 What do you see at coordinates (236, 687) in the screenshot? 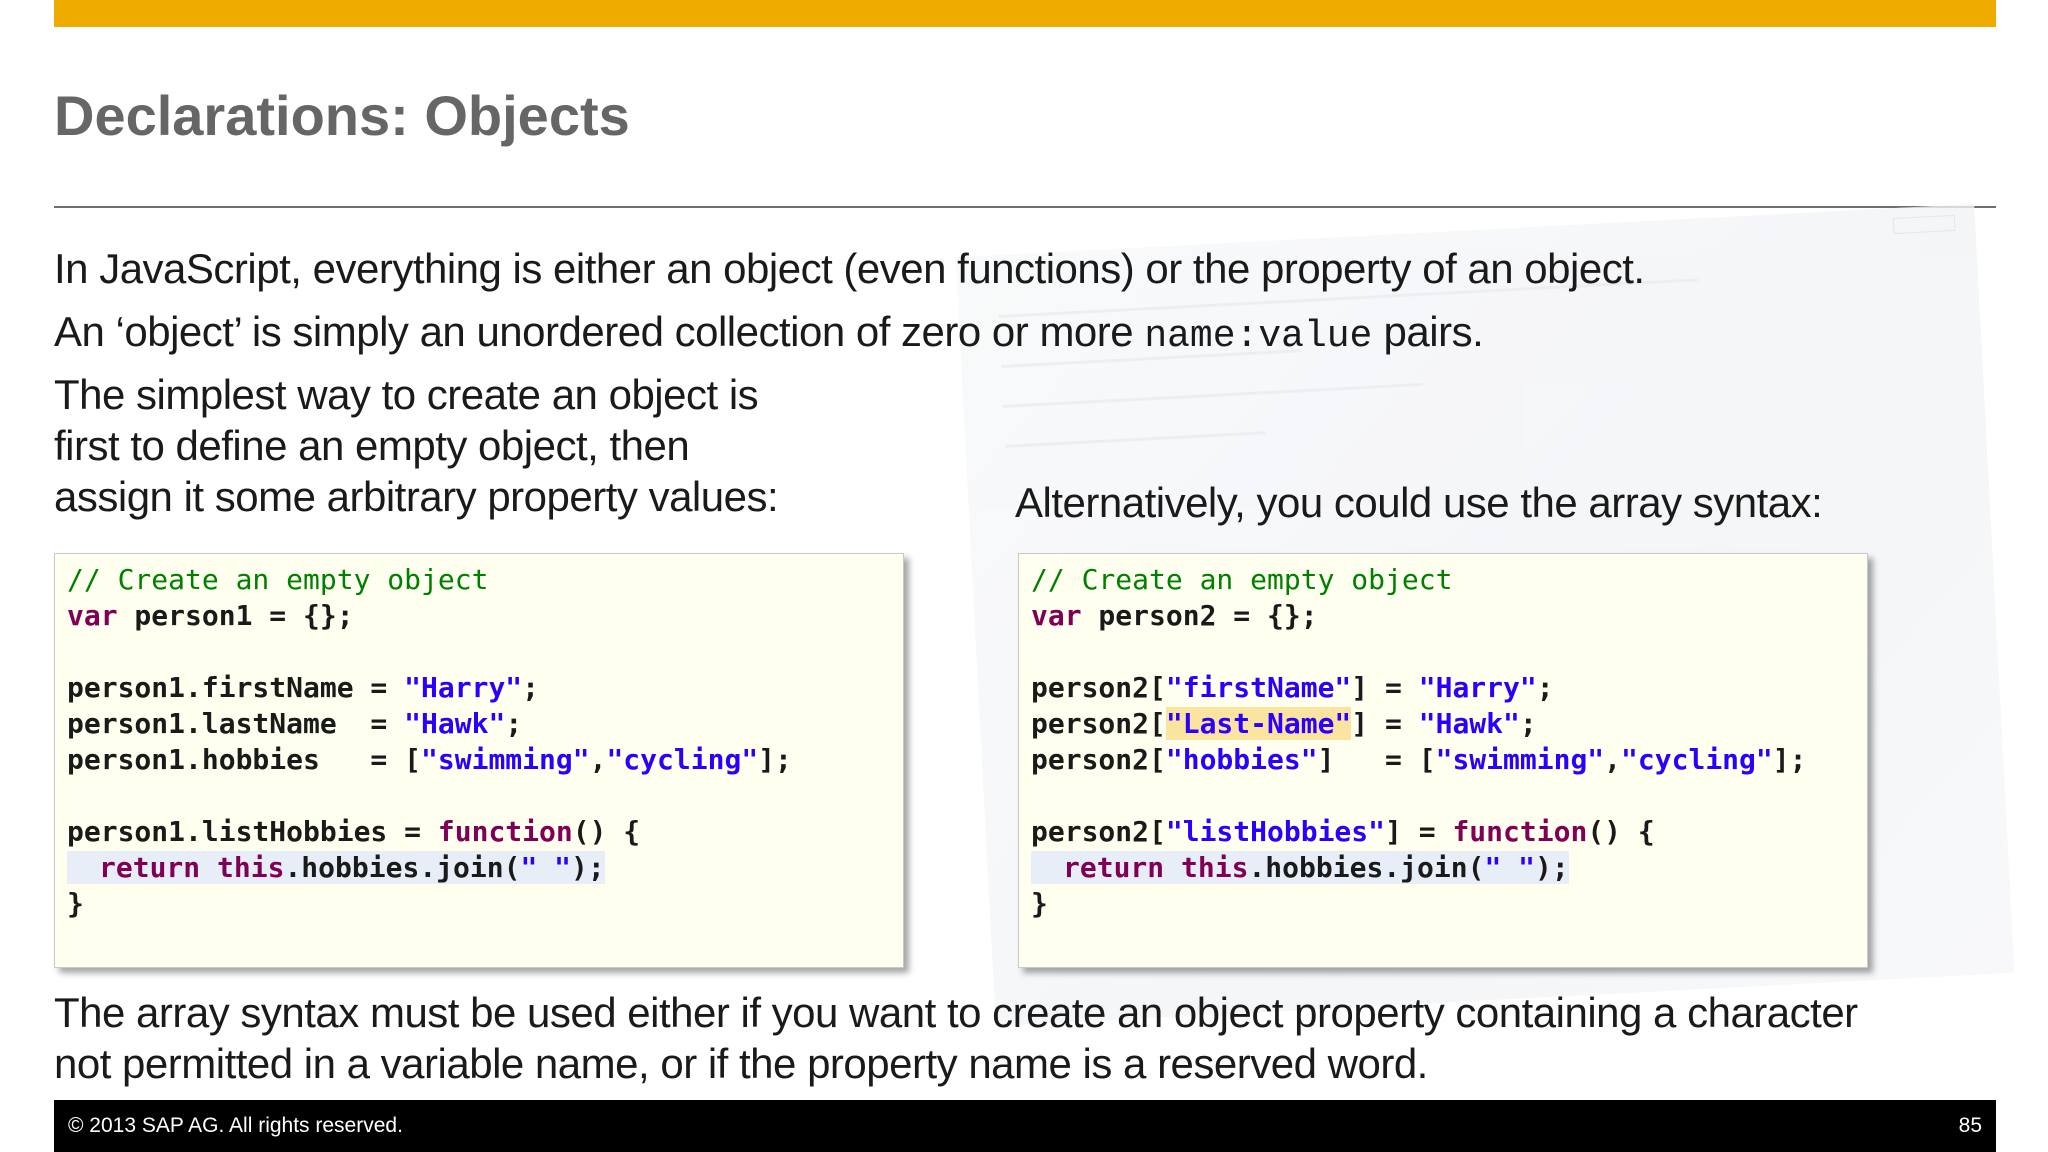
I see `code-text: person1.firstName =` at bounding box center [236, 687].